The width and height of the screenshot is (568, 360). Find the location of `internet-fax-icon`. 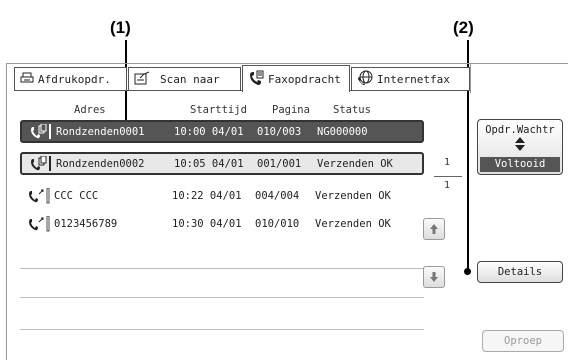

internet-fax-icon is located at coordinates (365, 79).